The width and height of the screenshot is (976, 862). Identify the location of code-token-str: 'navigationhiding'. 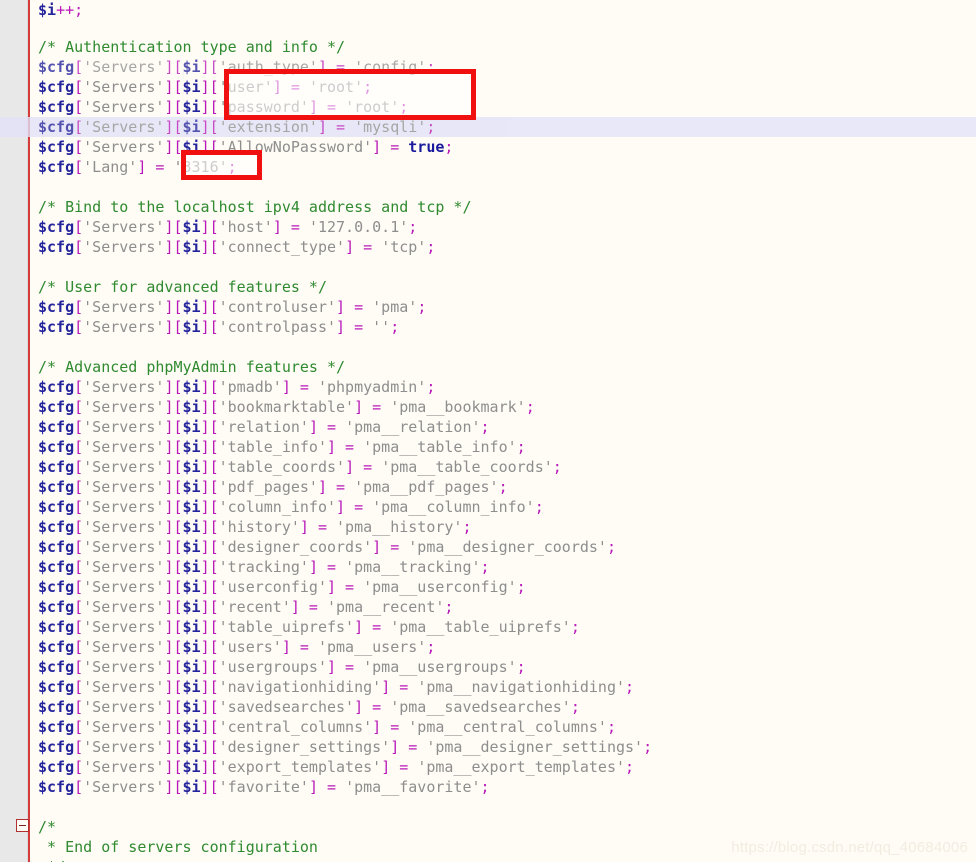
(300, 687).